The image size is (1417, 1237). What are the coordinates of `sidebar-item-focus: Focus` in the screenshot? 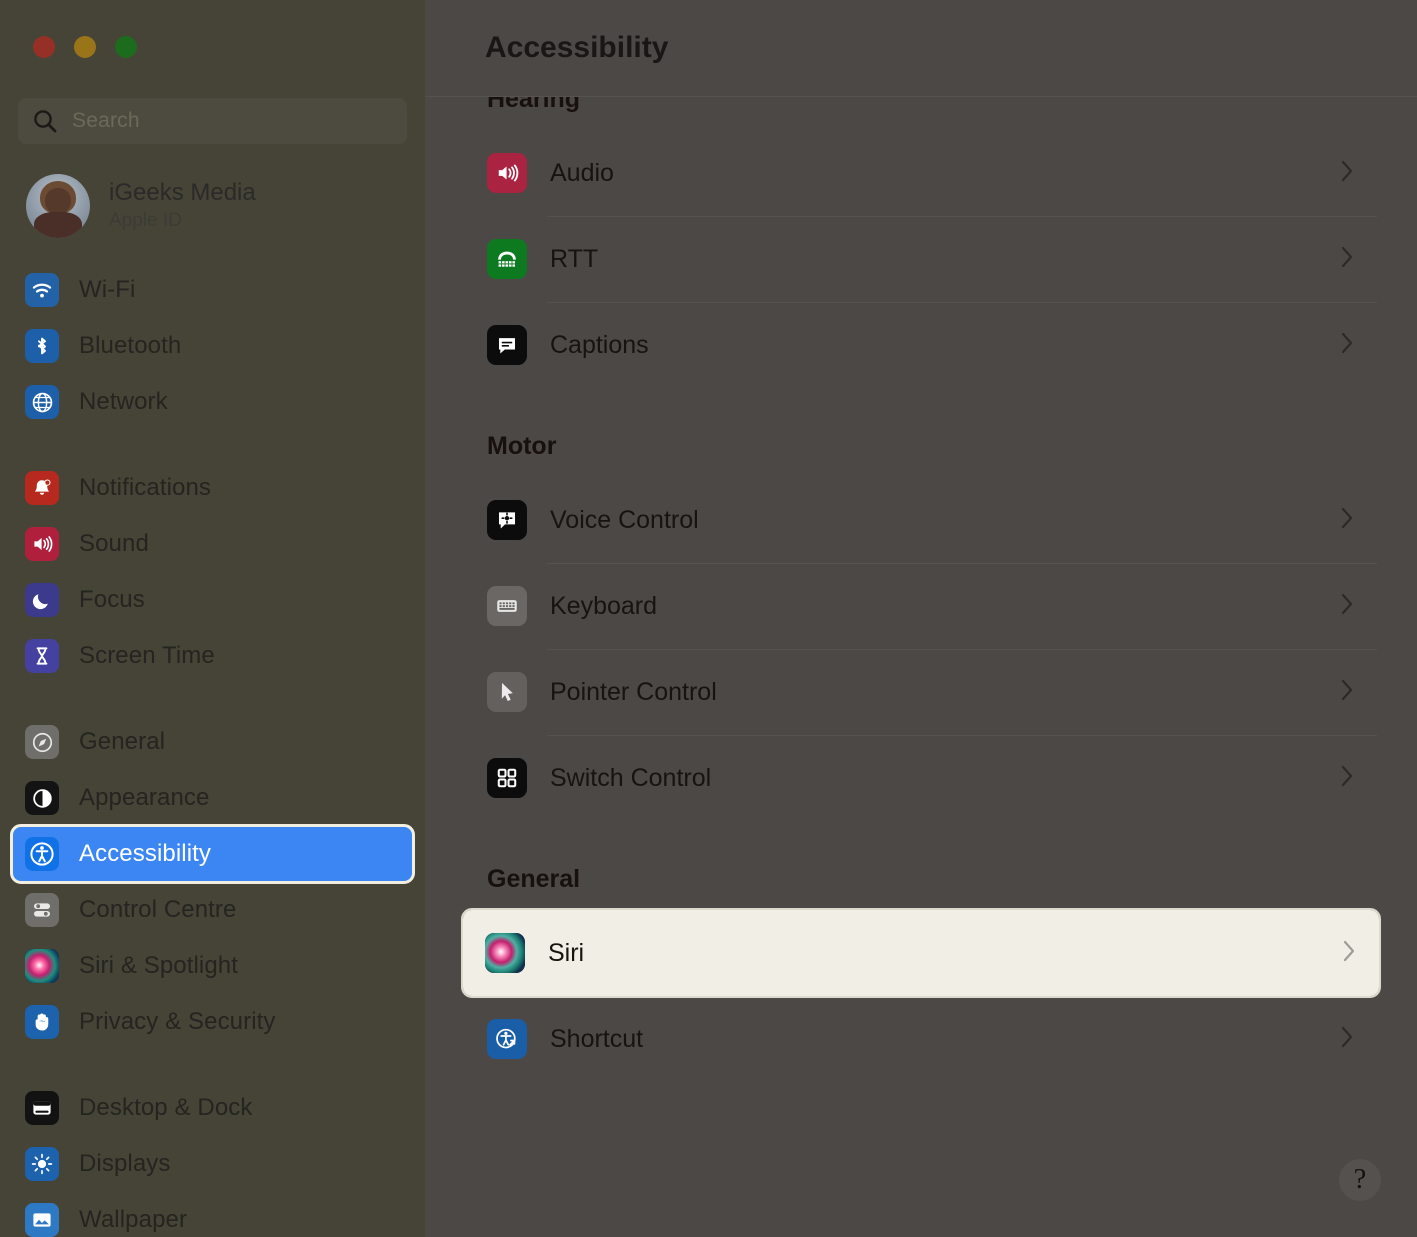 It's located at (212, 600).